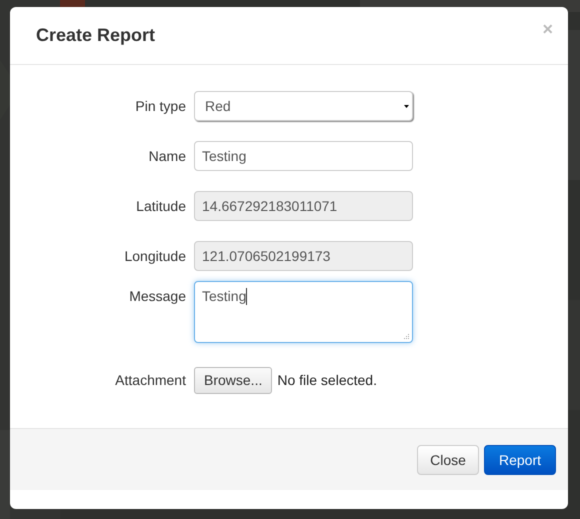 This screenshot has height=519, width=580. I want to click on readonly-field: 14.667292183011071, so click(303, 206).